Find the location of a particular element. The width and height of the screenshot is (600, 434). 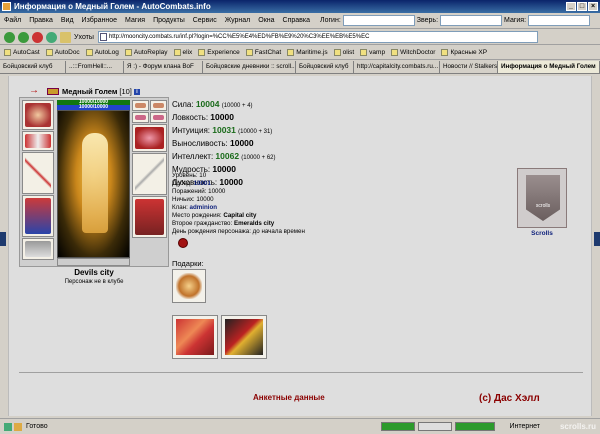

gifts-label: Подарки: is located at coordinates (188, 263).